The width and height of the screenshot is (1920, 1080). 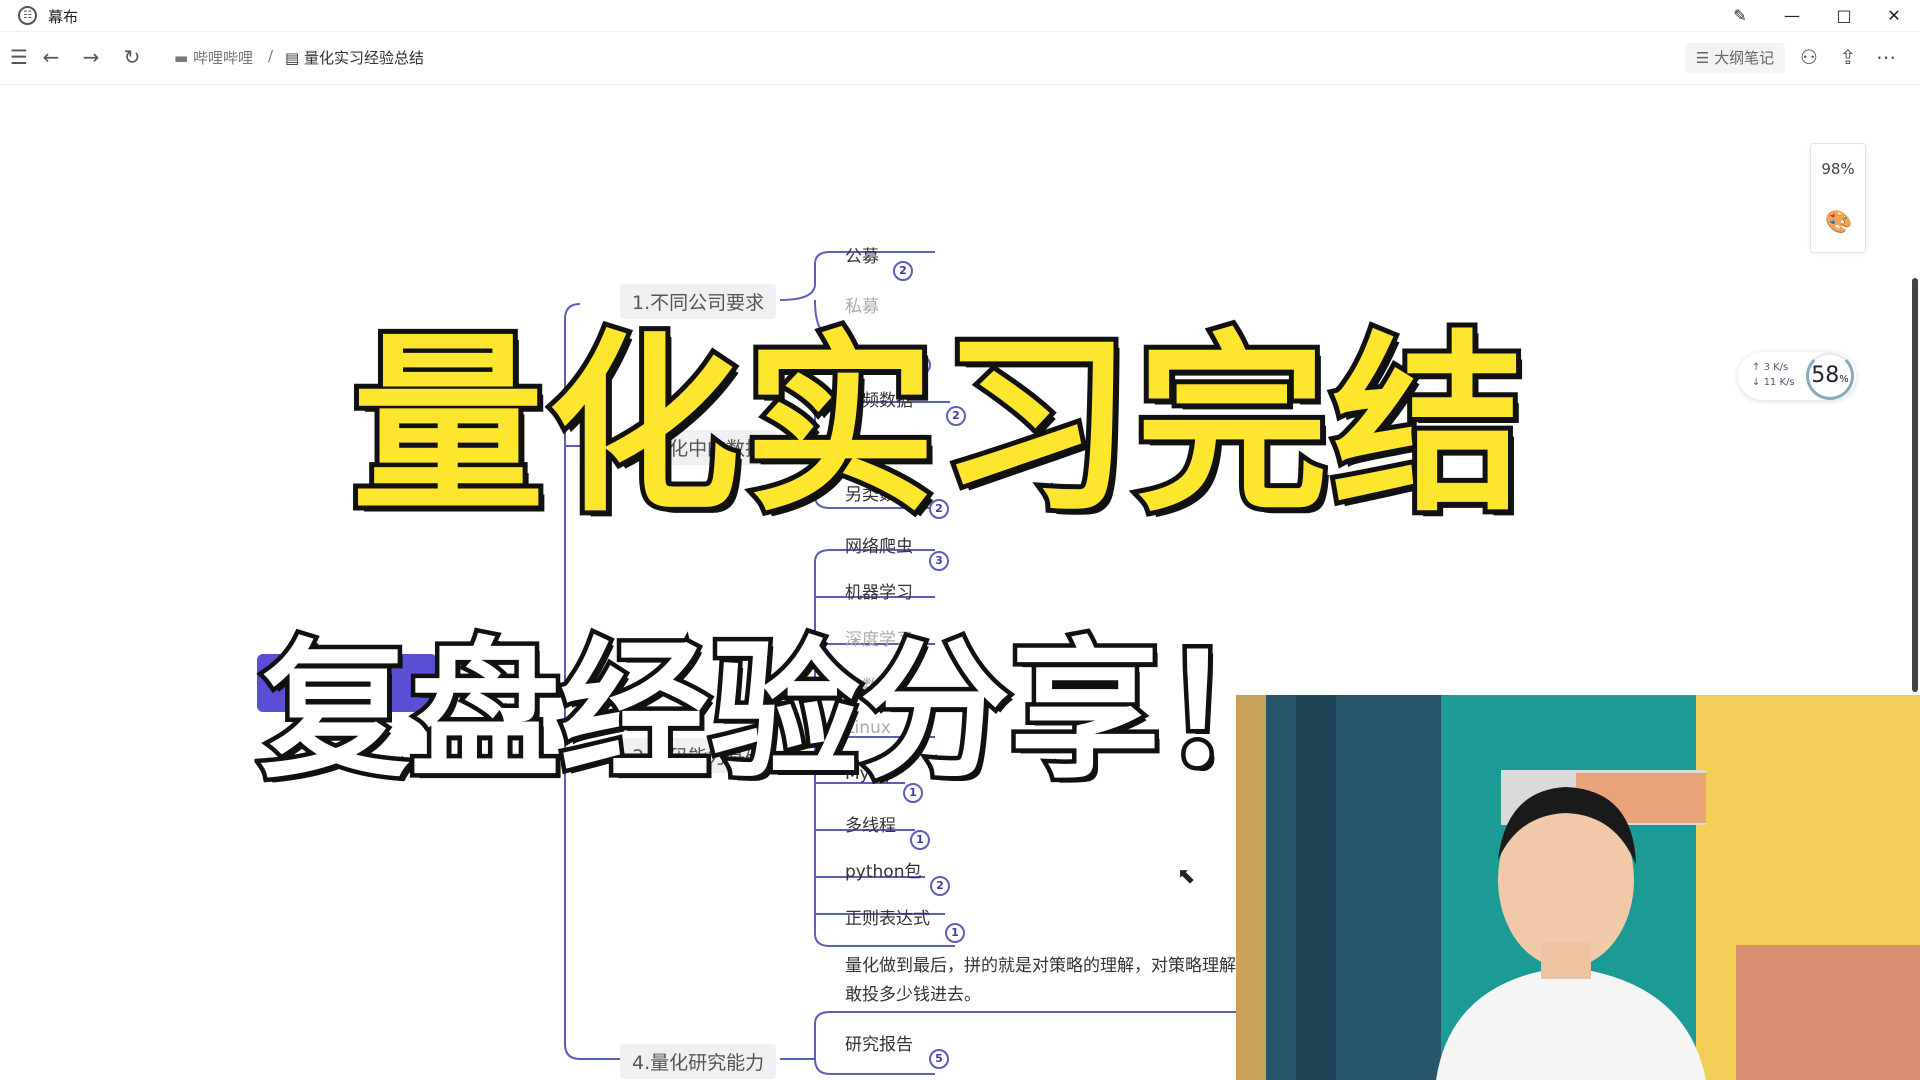 I want to click on webcam-picture, so click(x=1578, y=887).